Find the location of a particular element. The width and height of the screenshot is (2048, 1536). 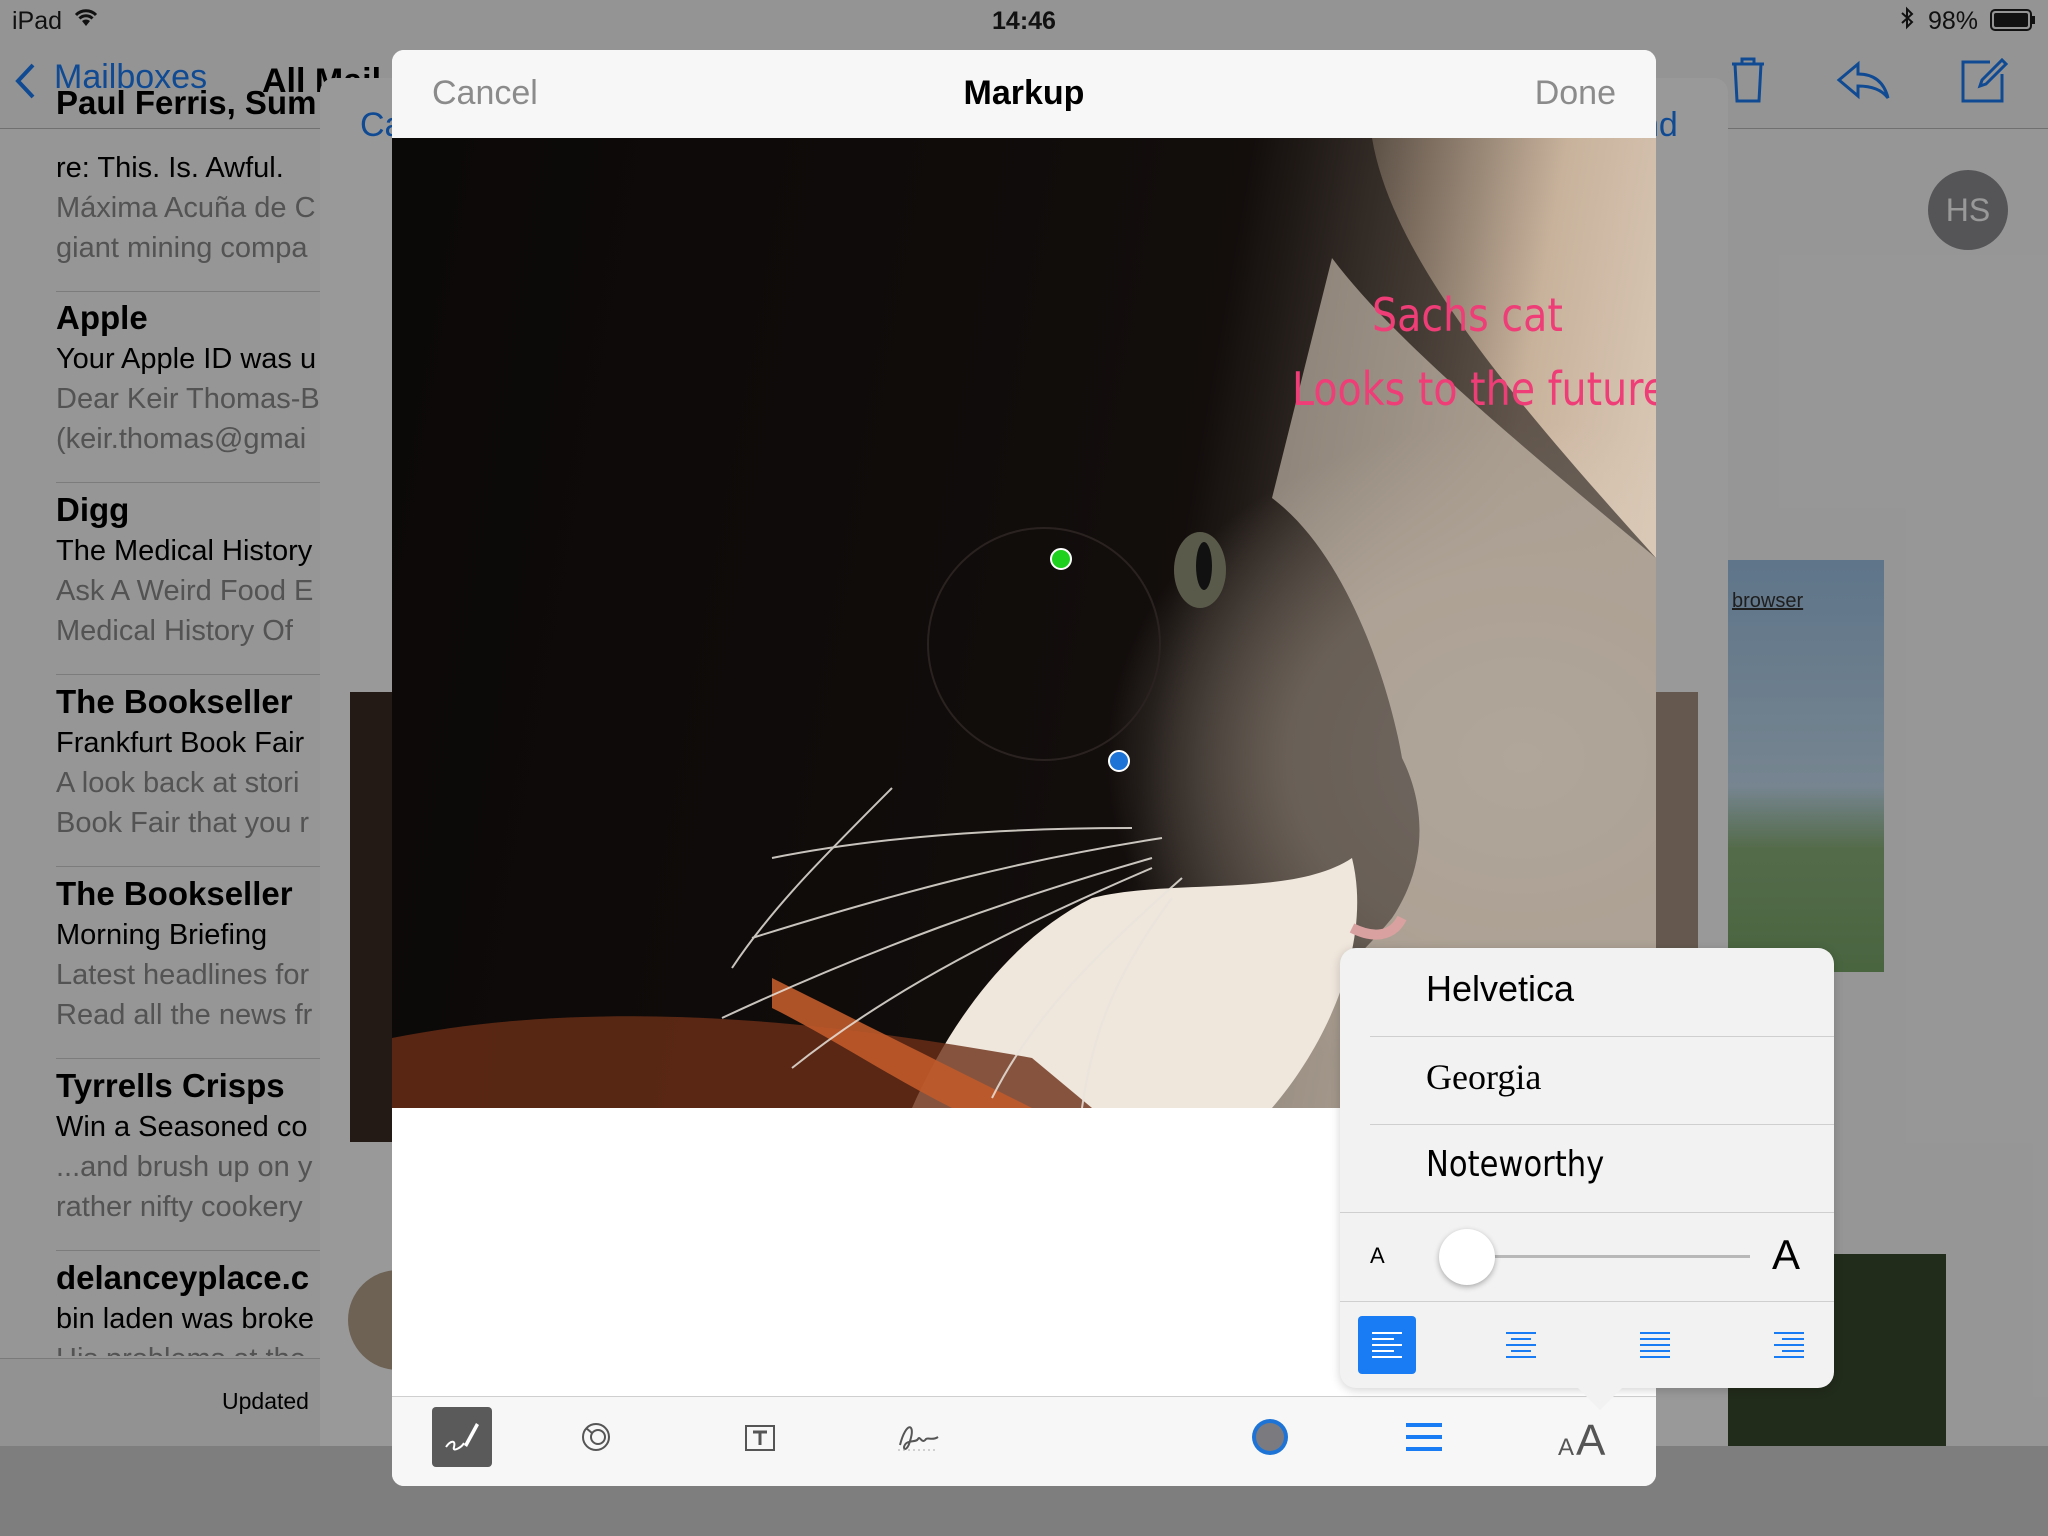

align-right-button is located at coordinates (1789, 1345).